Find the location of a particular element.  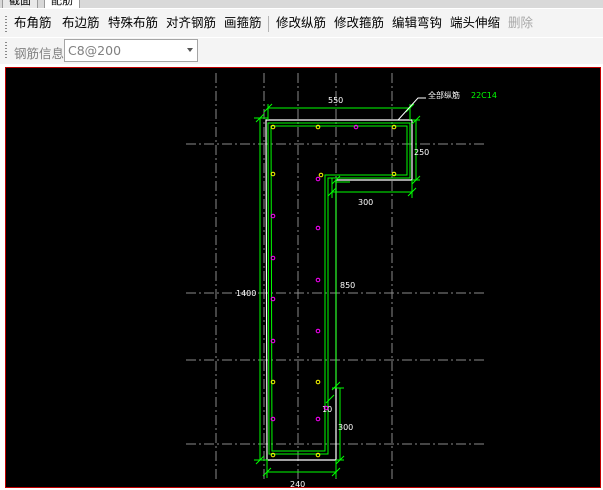

align-bar-button: 对齐钢筋 is located at coordinates (191, 23).